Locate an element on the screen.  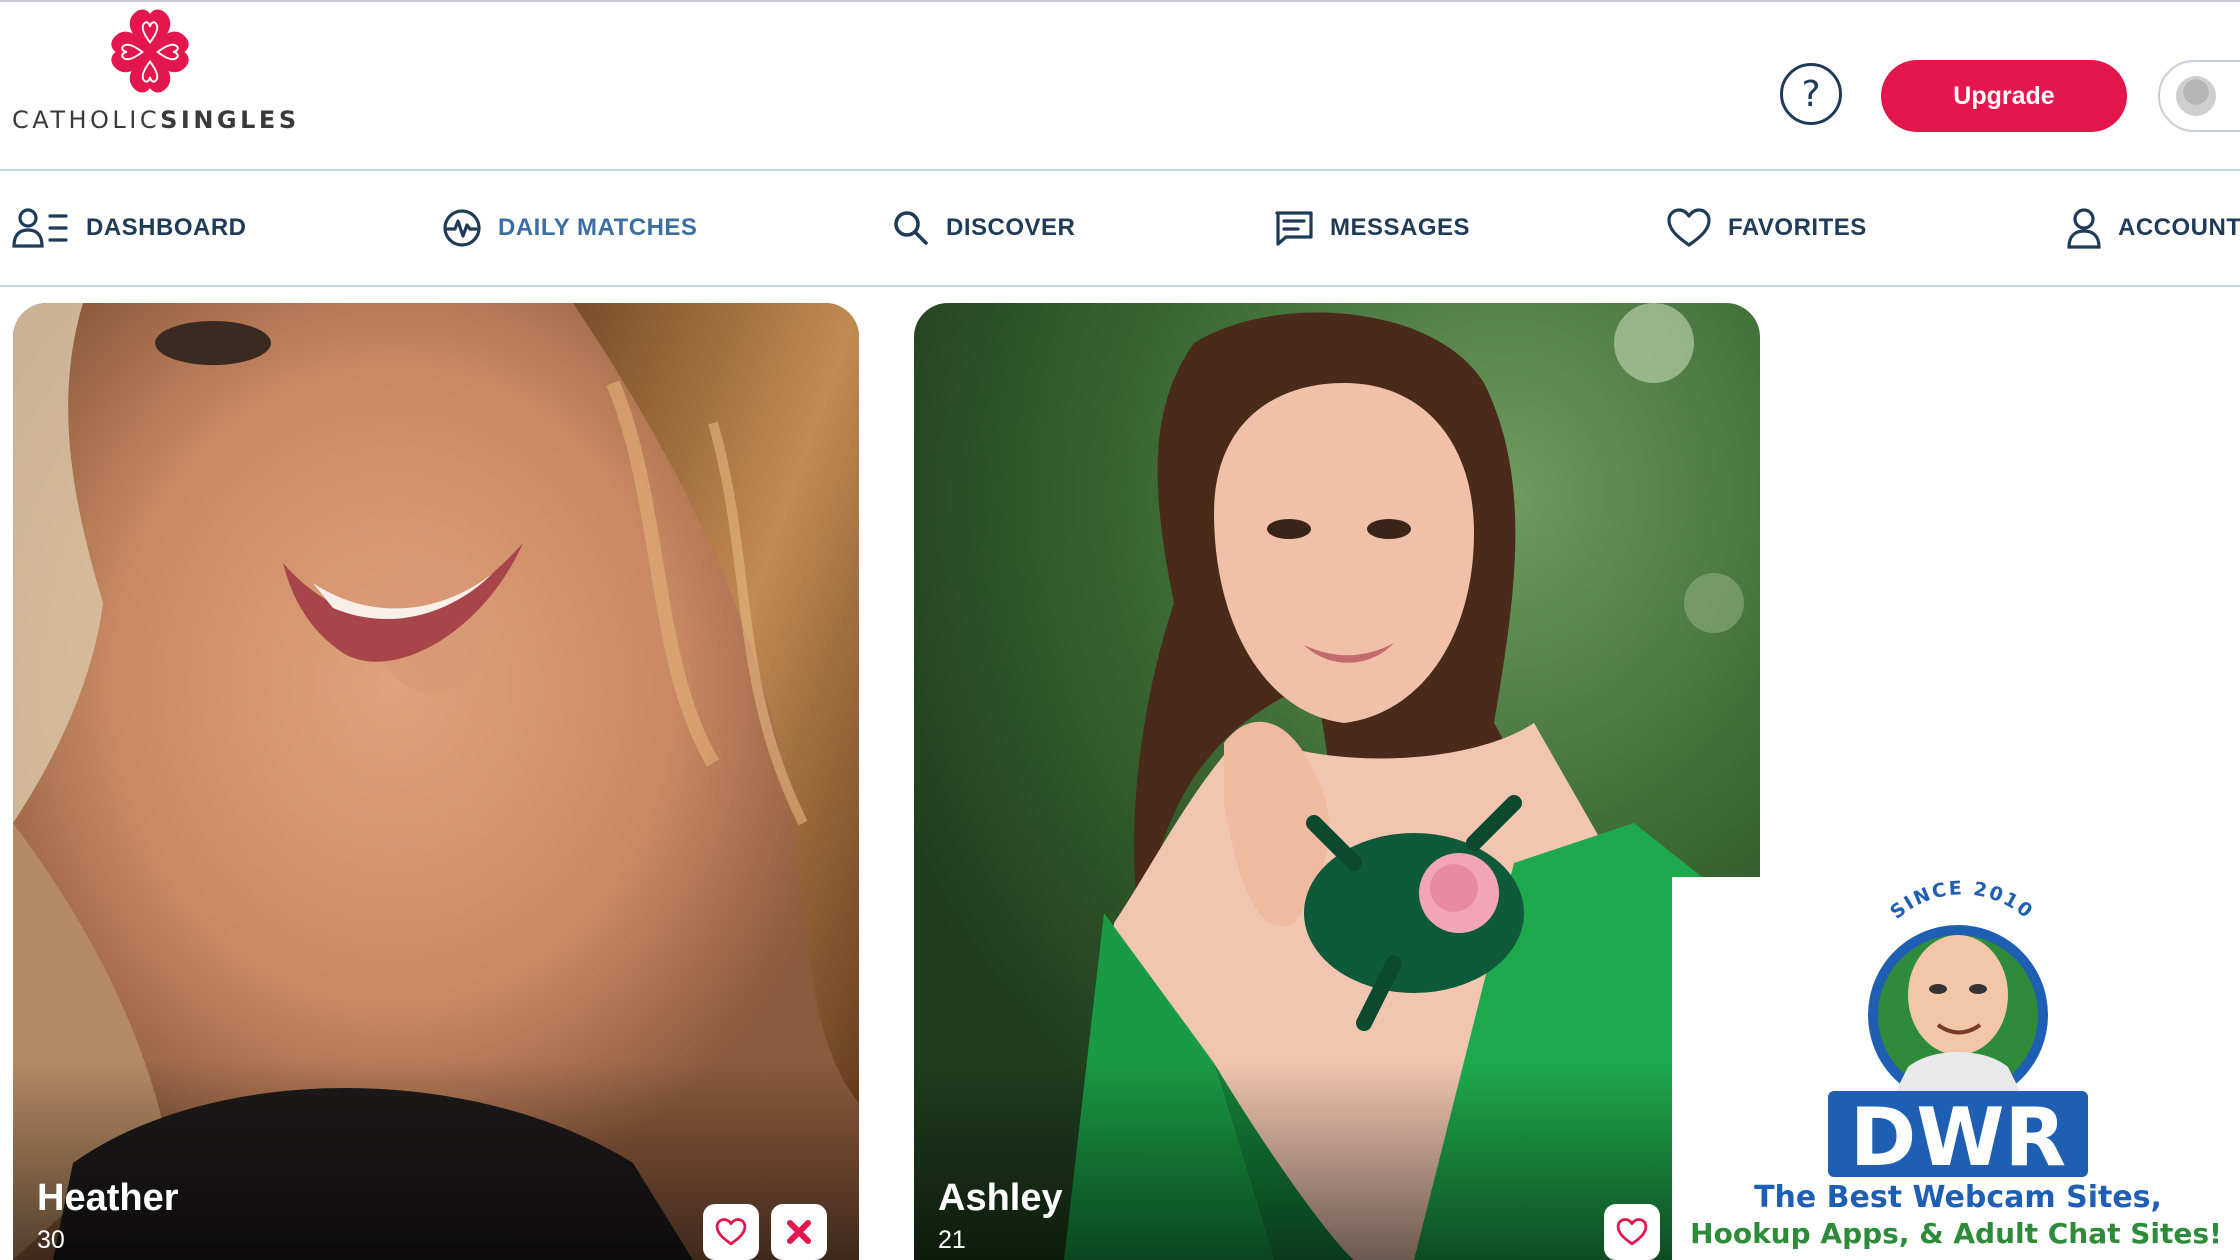
nav-item-daily-matches: DAILY MATCHES is located at coordinates (569, 228).